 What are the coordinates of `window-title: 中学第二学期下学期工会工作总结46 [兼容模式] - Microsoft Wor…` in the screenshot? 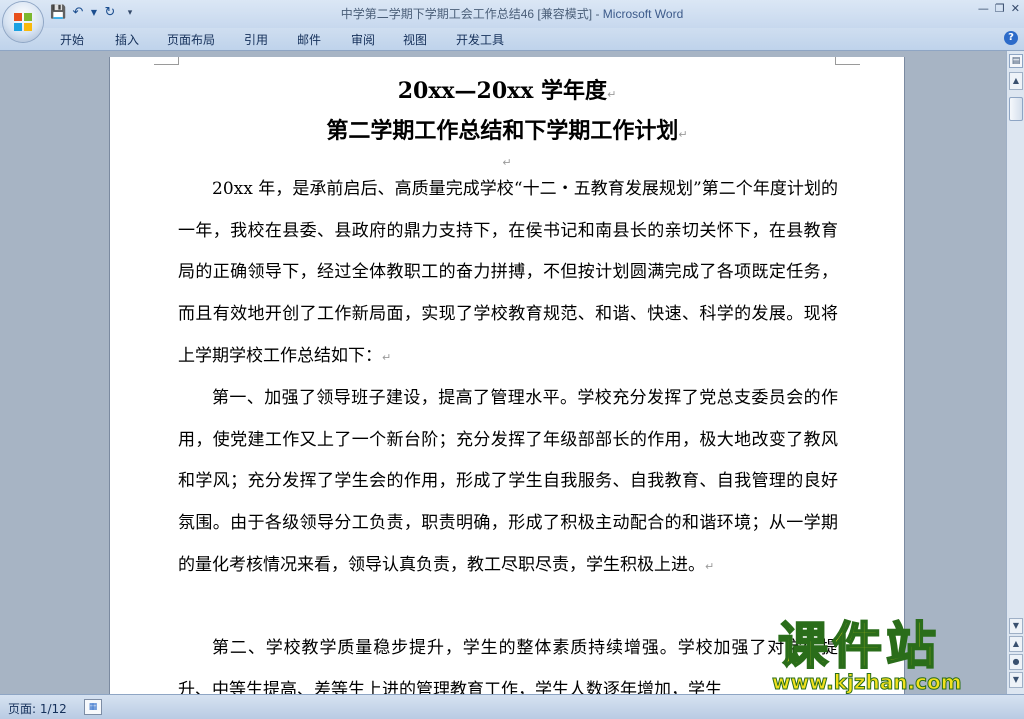 It's located at (512, 13).